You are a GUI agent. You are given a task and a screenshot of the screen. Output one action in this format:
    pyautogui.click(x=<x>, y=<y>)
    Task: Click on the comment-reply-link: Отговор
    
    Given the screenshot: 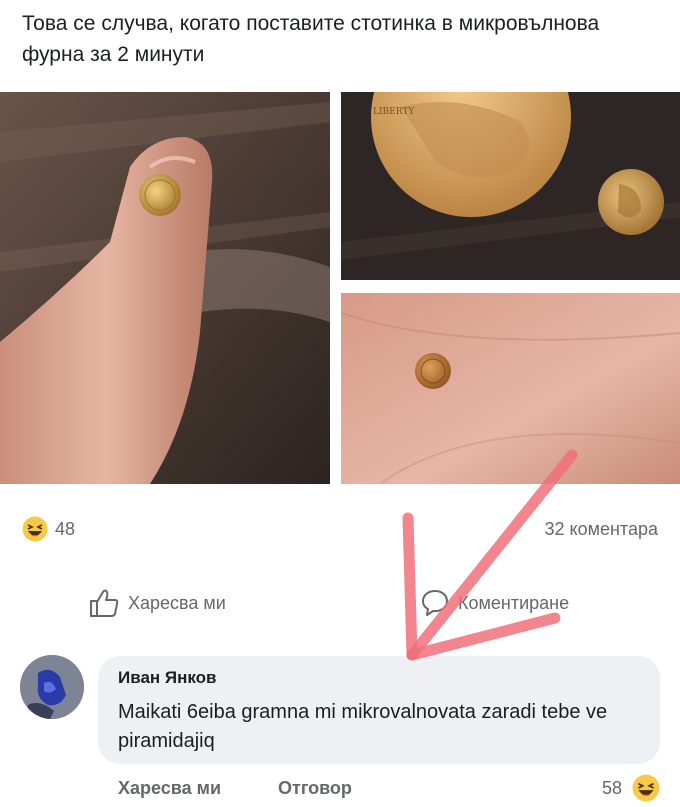 What is the action you would take?
    pyautogui.click(x=315, y=788)
    